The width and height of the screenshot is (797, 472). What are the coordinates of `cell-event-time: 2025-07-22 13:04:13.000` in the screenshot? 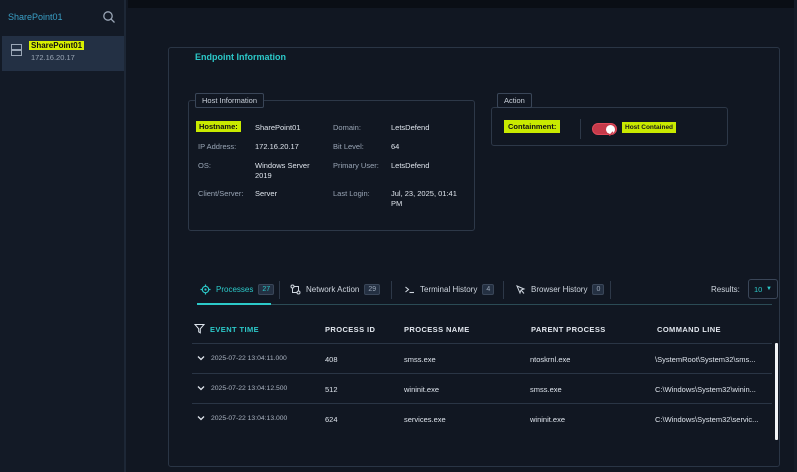 It's located at (249, 418).